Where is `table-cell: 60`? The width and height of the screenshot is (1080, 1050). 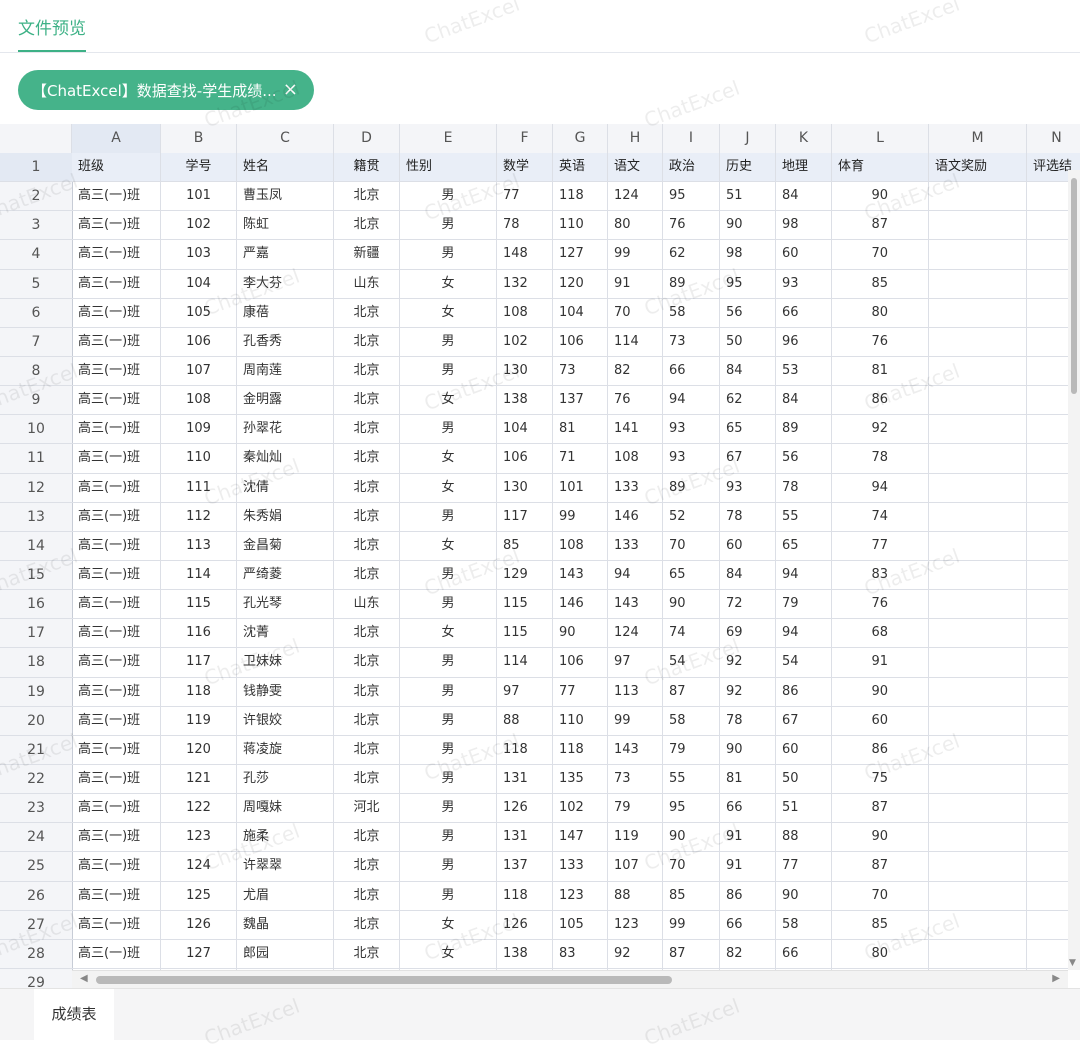 table-cell: 60 is located at coordinates (880, 721).